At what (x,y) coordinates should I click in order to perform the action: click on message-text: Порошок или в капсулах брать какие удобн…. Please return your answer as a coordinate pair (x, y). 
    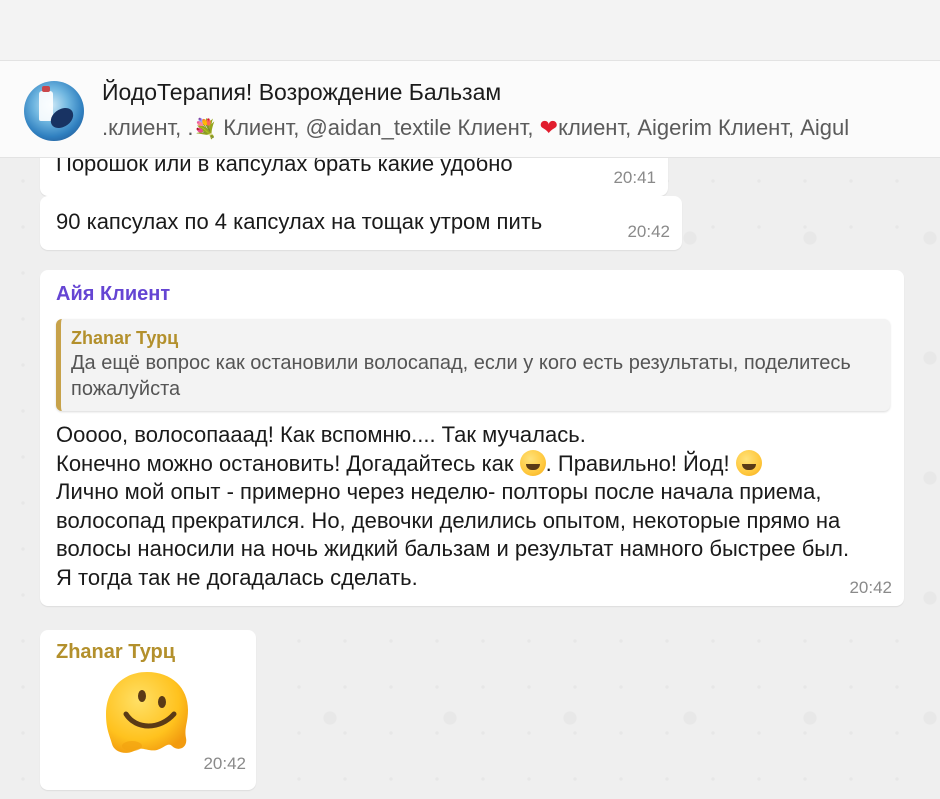
    Looking at the image, I should click on (284, 167).